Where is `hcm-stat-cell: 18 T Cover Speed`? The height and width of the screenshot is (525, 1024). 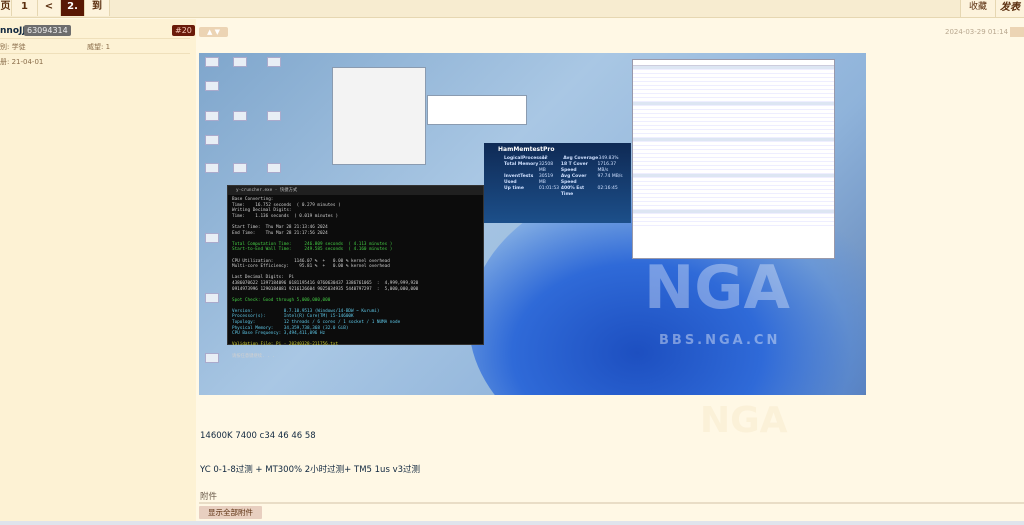 hcm-stat-cell: 18 T Cover Speed is located at coordinates (574, 167).